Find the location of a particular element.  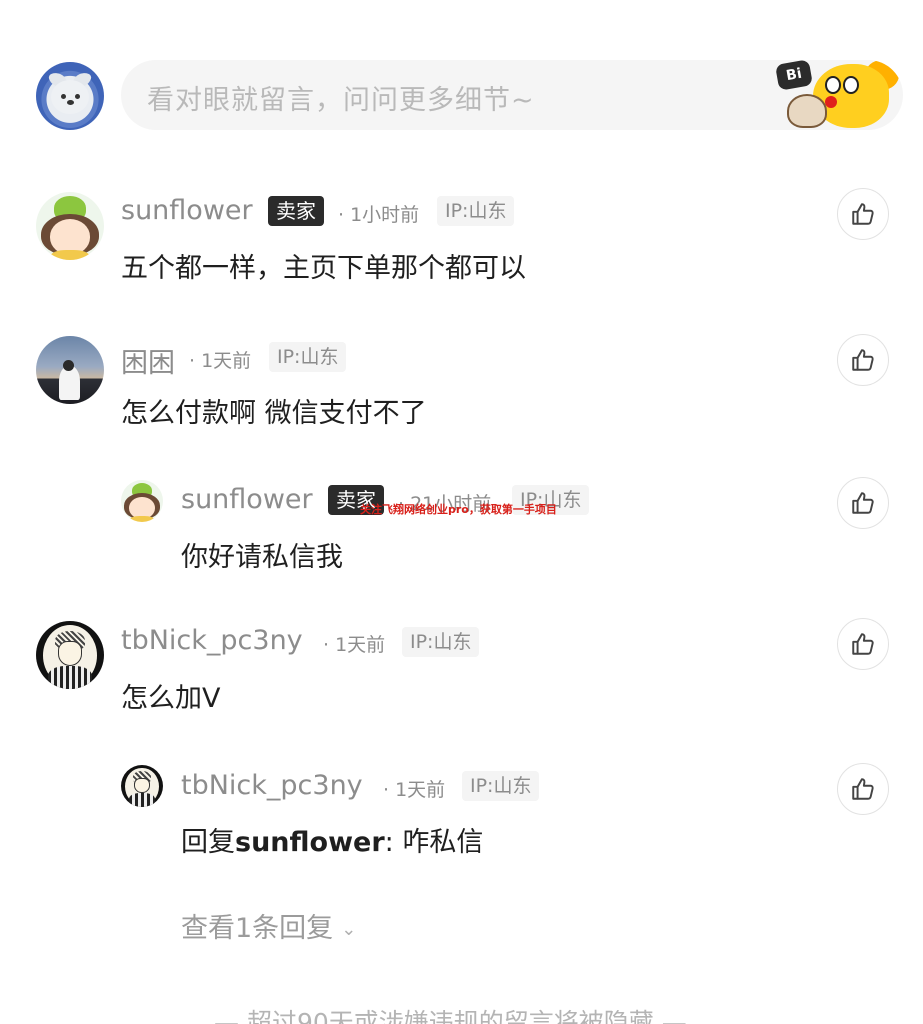

sticker-bubble-text: Bi is located at coordinates (794, 75).